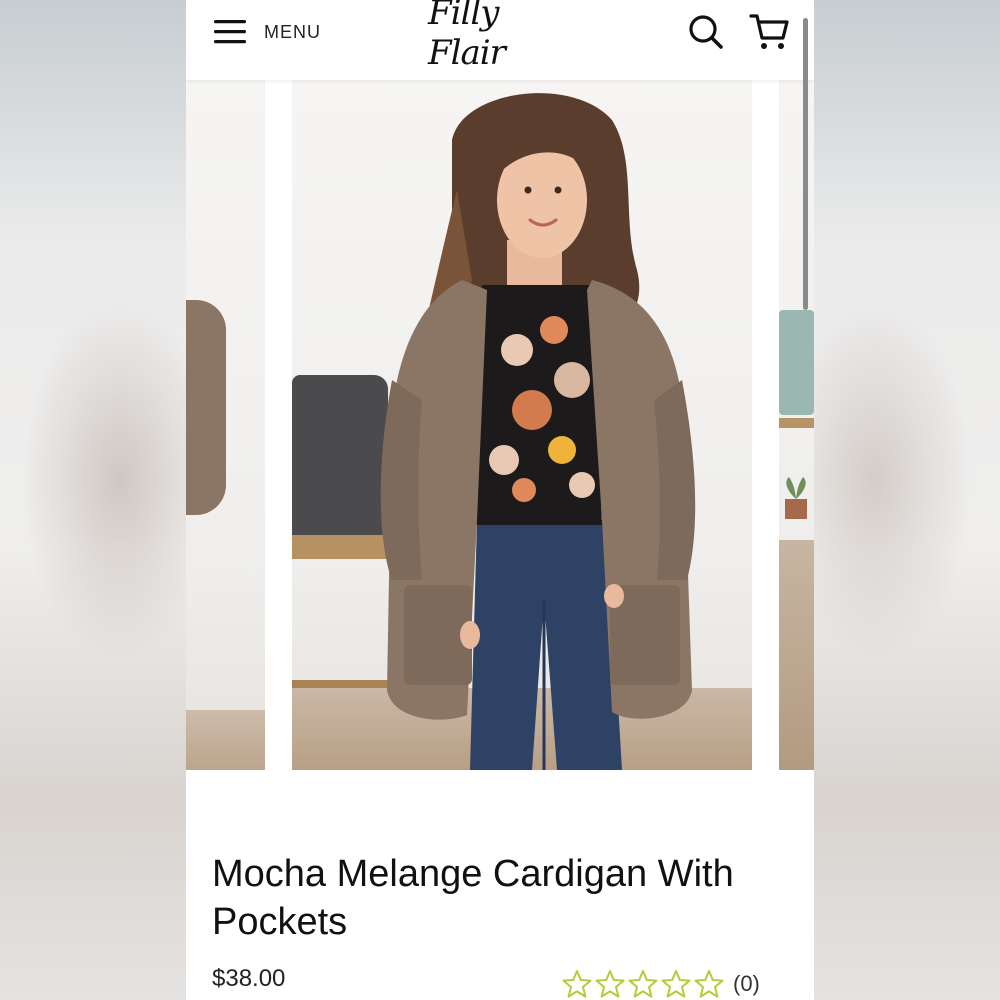  I want to click on next-floor, so click(796, 655).